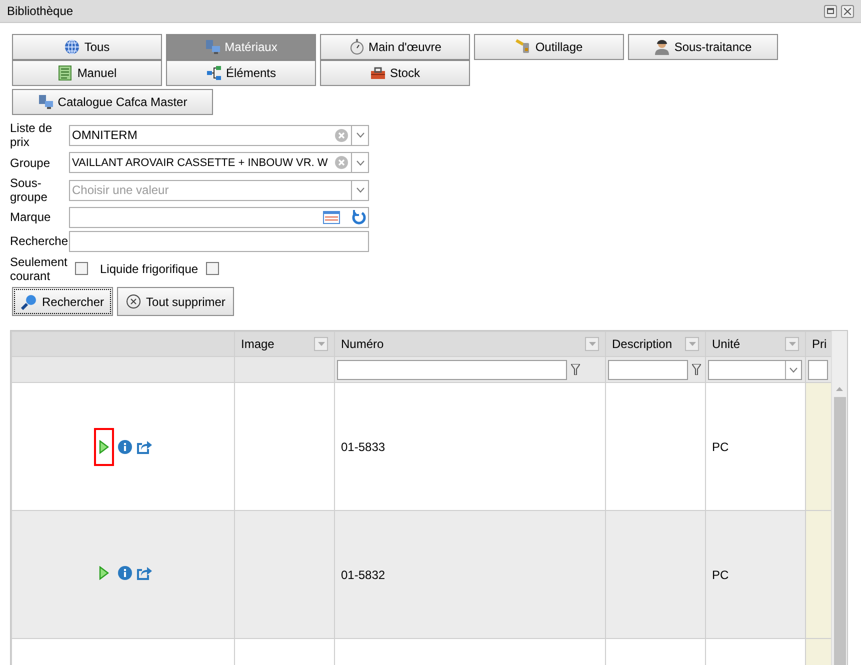 The image size is (861, 665). What do you see at coordinates (363, 575) in the screenshot?
I see `table-cell: 01-5832` at bounding box center [363, 575].